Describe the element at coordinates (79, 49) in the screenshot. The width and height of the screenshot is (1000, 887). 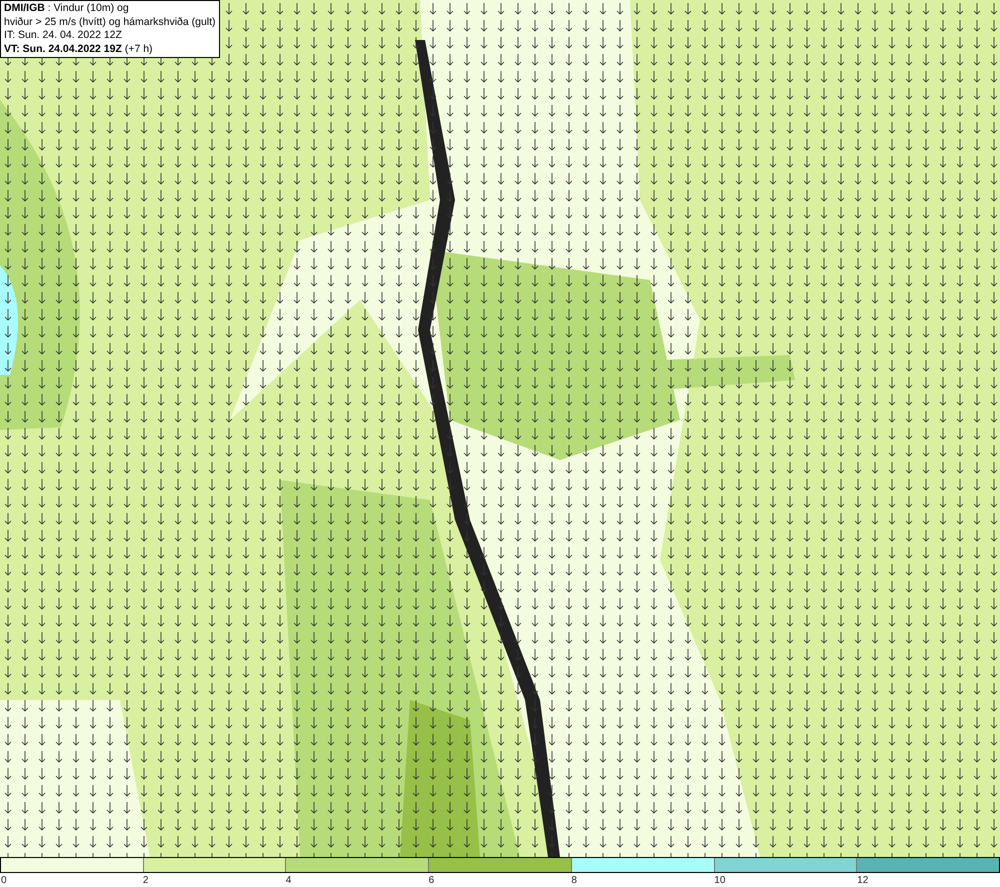
I see `caption-line: VT: Sun. 24.04.2022 19Z (+7 h)` at that location.